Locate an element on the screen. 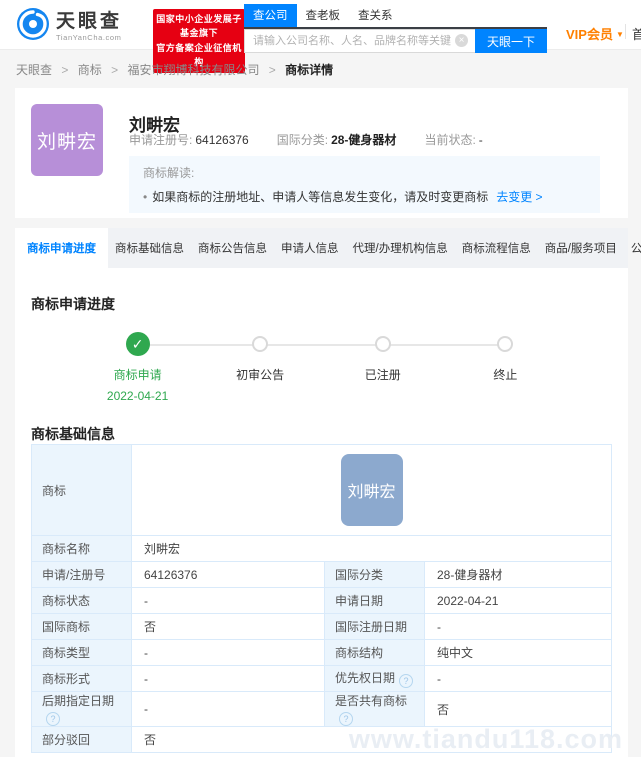 The width and height of the screenshot is (641, 757). basic-info-section-heading: 商标基础信息 is located at coordinates (73, 434).